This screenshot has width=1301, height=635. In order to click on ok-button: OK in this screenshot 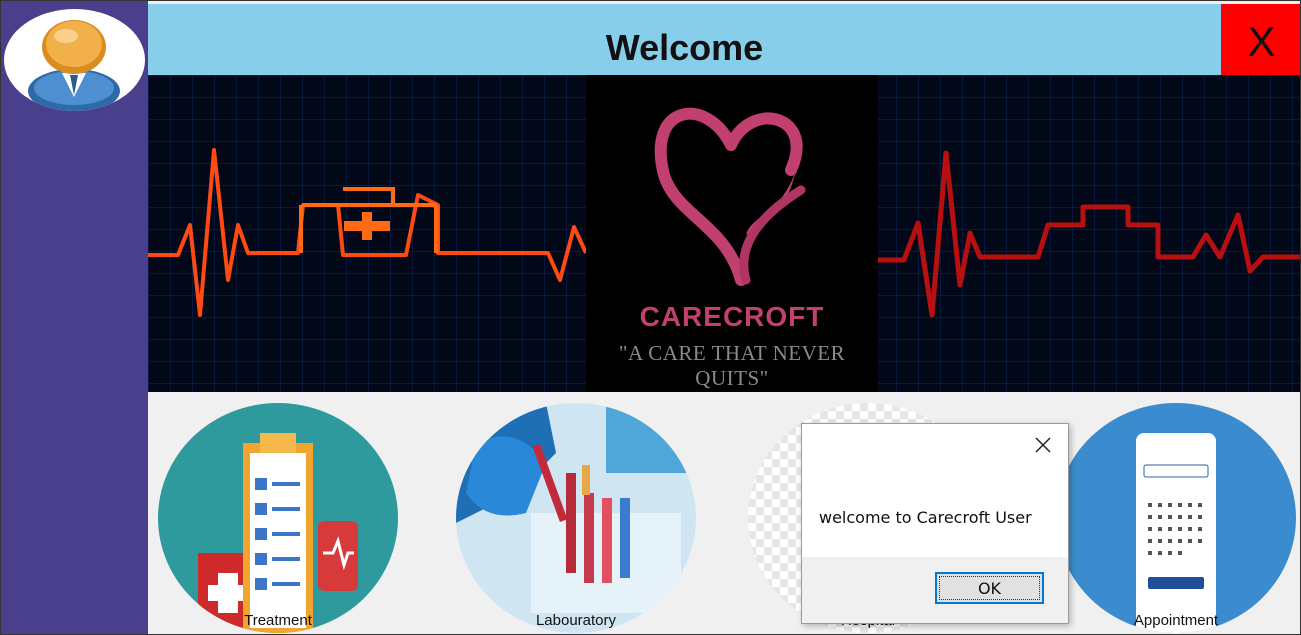, I will do `click(989, 588)`.